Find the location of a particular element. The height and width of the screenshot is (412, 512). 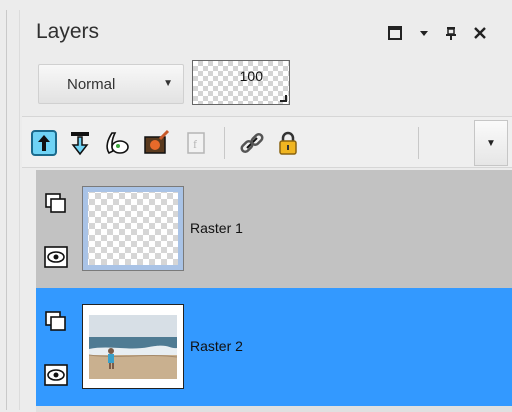

toolbar-overflow-button: ▼ is located at coordinates (491, 143).